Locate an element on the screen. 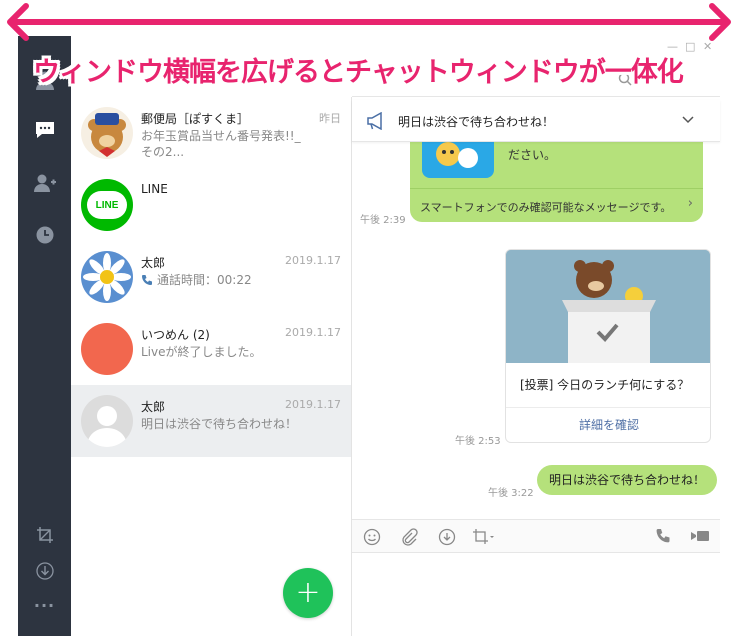 This screenshot has width=740, height=636. list-item: 太郎 2019.1.17 明日は渋谷で待ち合わせね！ is located at coordinates (211, 421).